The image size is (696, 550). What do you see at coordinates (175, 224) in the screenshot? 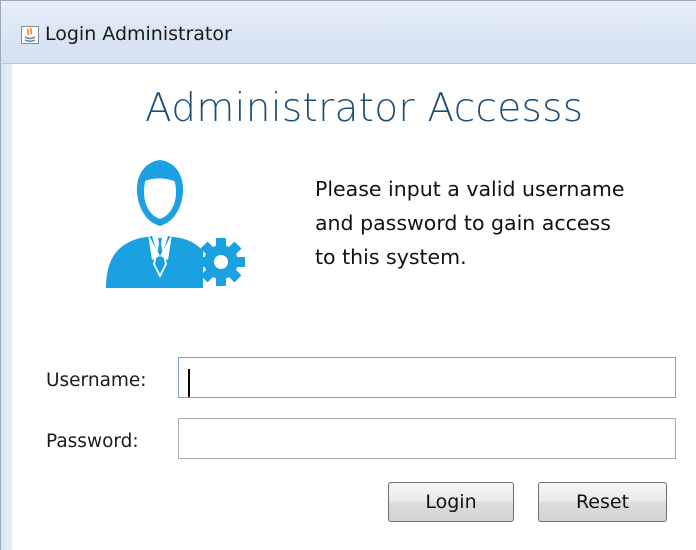
I see `admin-user-gear-icon` at bounding box center [175, 224].